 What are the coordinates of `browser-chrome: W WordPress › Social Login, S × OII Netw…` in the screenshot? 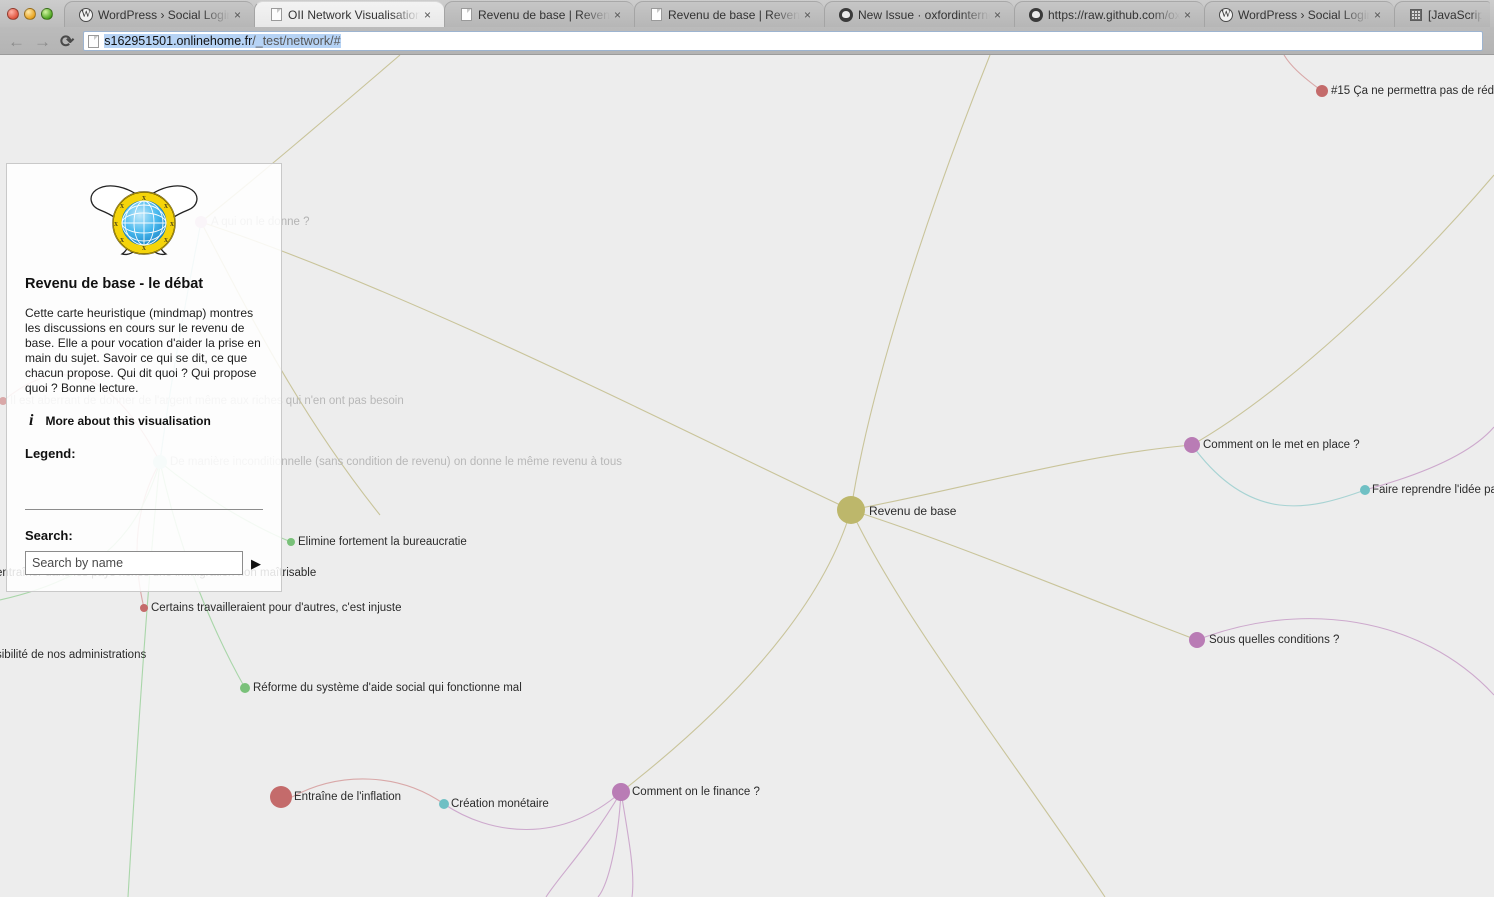 It's located at (747, 27).